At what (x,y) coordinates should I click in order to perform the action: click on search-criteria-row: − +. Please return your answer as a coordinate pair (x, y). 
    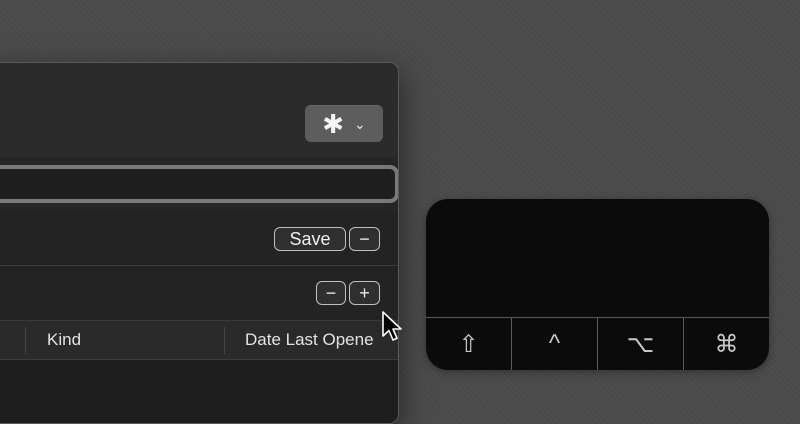
    Looking at the image, I should click on (199, 293).